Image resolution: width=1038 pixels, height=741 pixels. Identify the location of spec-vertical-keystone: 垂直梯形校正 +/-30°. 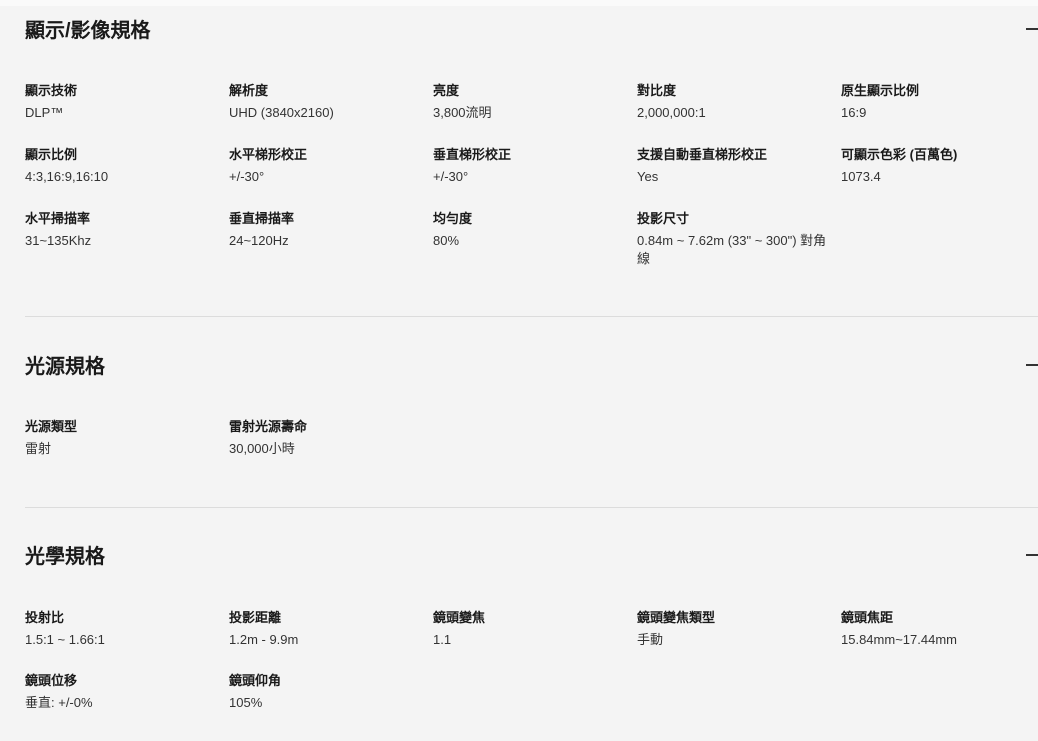
(530, 166).